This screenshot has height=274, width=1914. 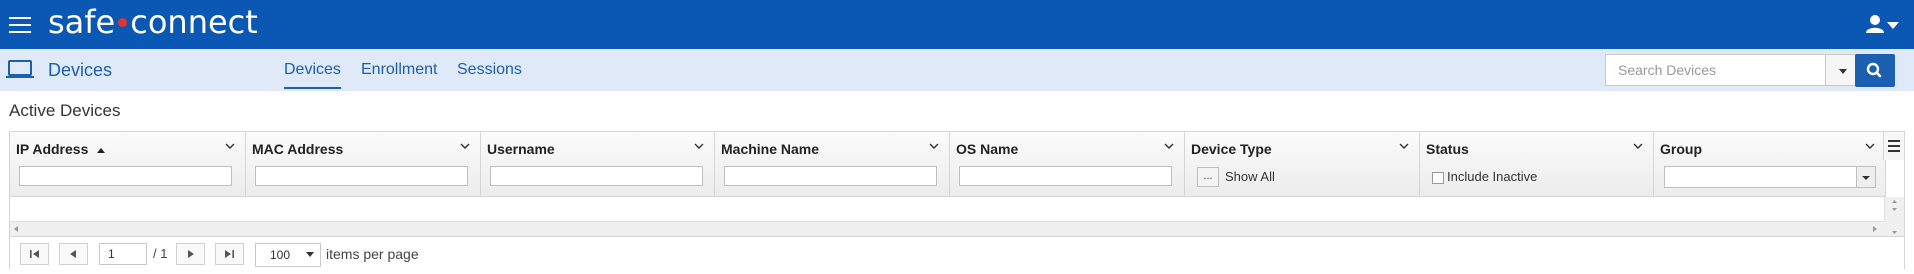 I want to click on page-total: / 1, so click(x=160, y=253).